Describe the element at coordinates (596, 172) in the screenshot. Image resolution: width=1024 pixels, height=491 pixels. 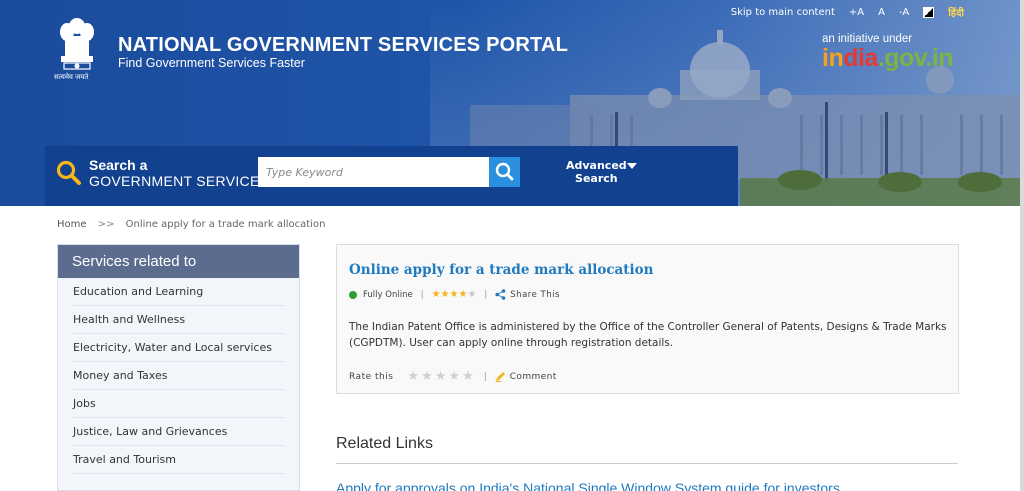
I see `advanced-search-toggle: Advanced Search` at that location.